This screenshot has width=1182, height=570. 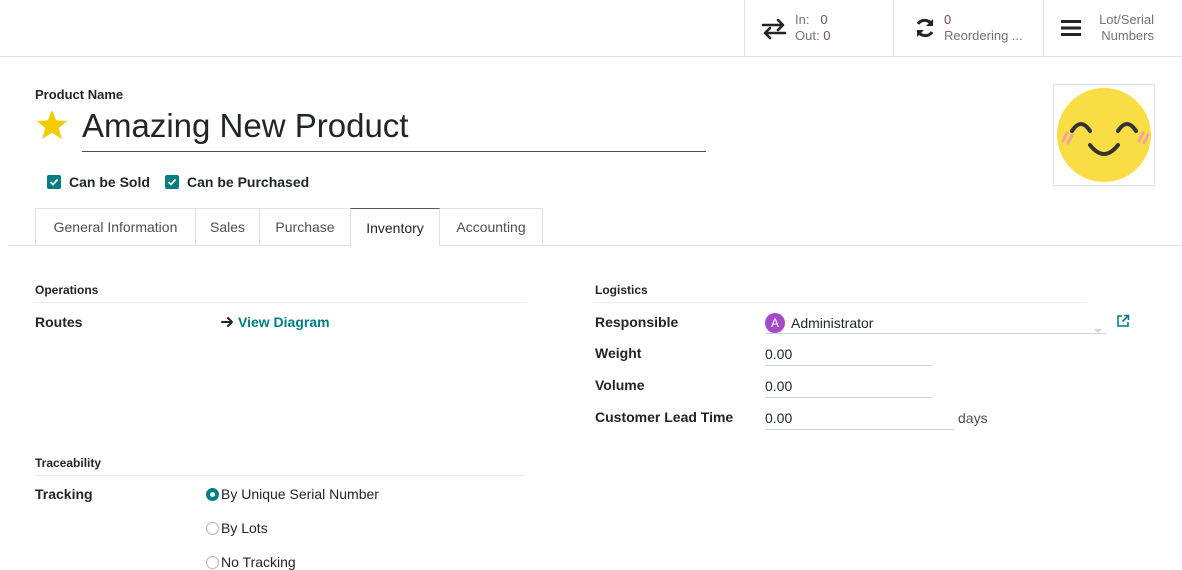 I want to click on arrow-right-icon, so click(x=227, y=322).